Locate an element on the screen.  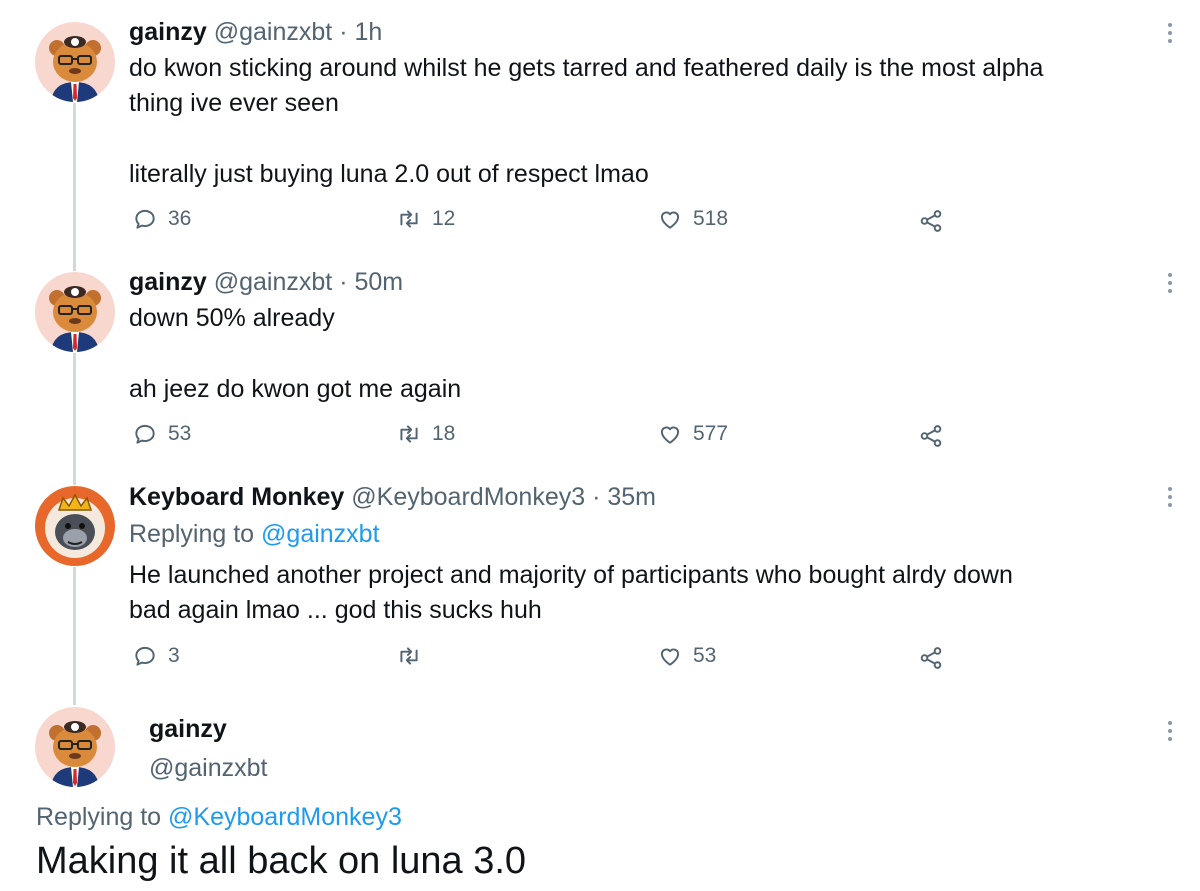
replying-to-link: @gainzxbt is located at coordinates (320, 534).